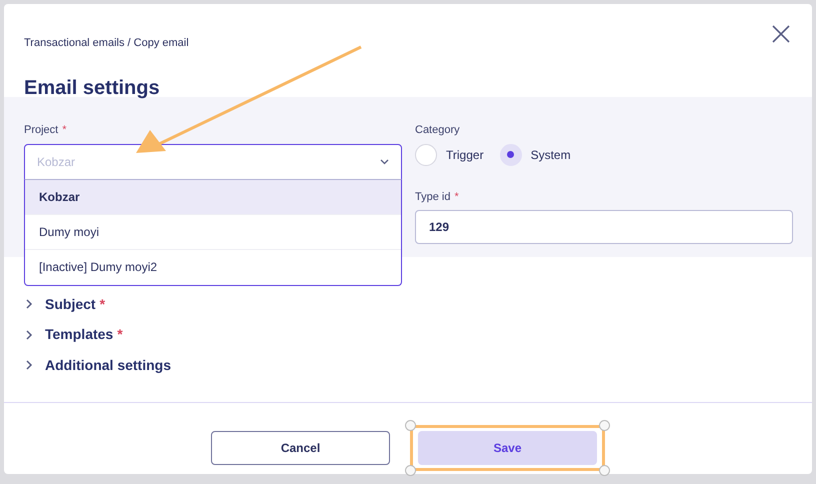 The height and width of the screenshot is (484, 816). What do you see at coordinates (507, 448) in the screenshot?
I see `save-button: Save` at bounding box center [507, 448].